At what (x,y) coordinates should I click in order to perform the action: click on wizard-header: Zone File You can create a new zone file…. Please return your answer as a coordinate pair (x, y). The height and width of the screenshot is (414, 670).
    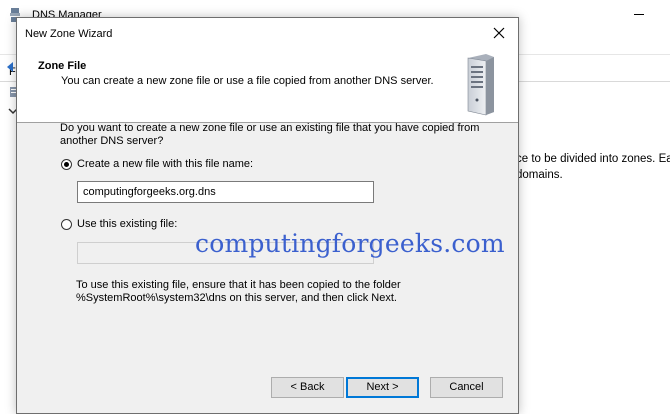
    Looking at the image, I should click on (267, 85).